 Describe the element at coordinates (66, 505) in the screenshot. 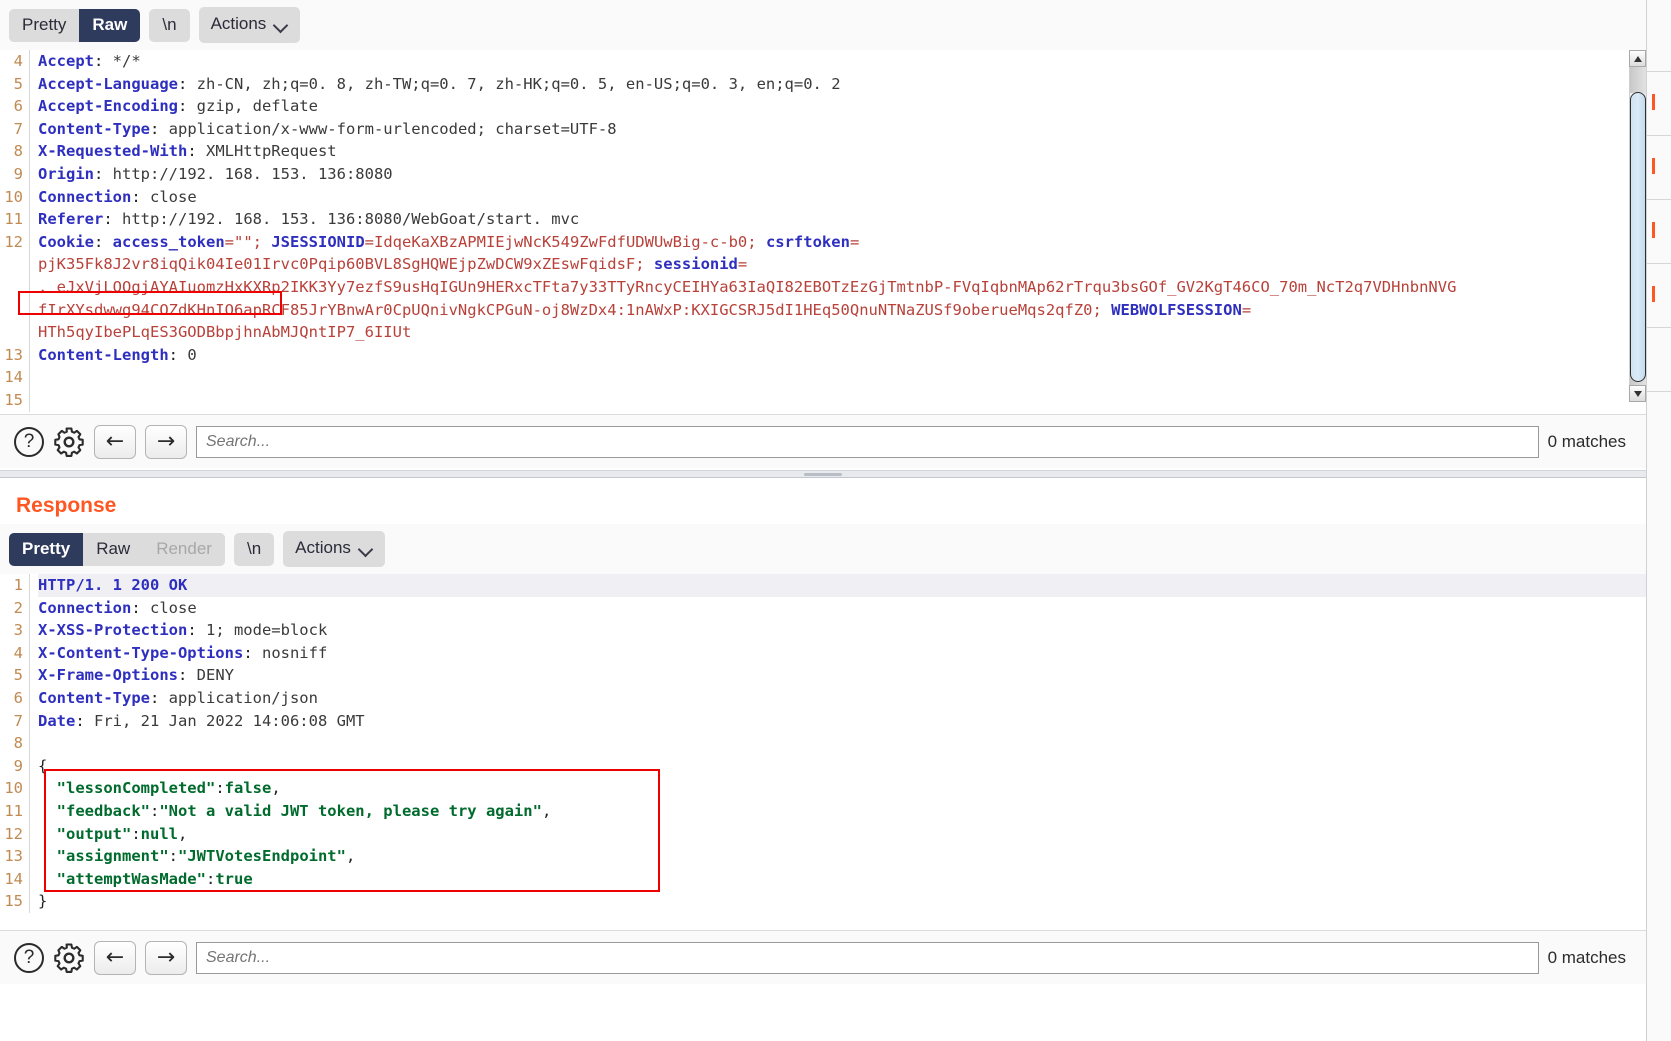

I see `response-title: Response` at that location.